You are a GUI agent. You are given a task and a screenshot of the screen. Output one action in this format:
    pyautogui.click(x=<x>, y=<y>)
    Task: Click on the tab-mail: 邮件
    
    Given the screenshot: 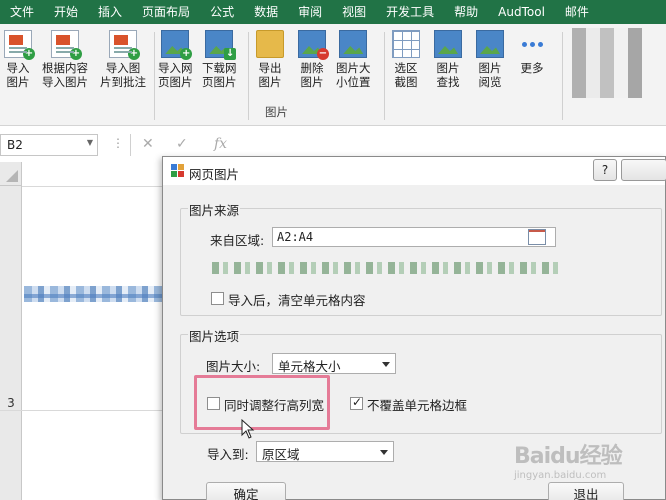 What is the action you would take?
    pyautogui.click(x=577, y=12)
    